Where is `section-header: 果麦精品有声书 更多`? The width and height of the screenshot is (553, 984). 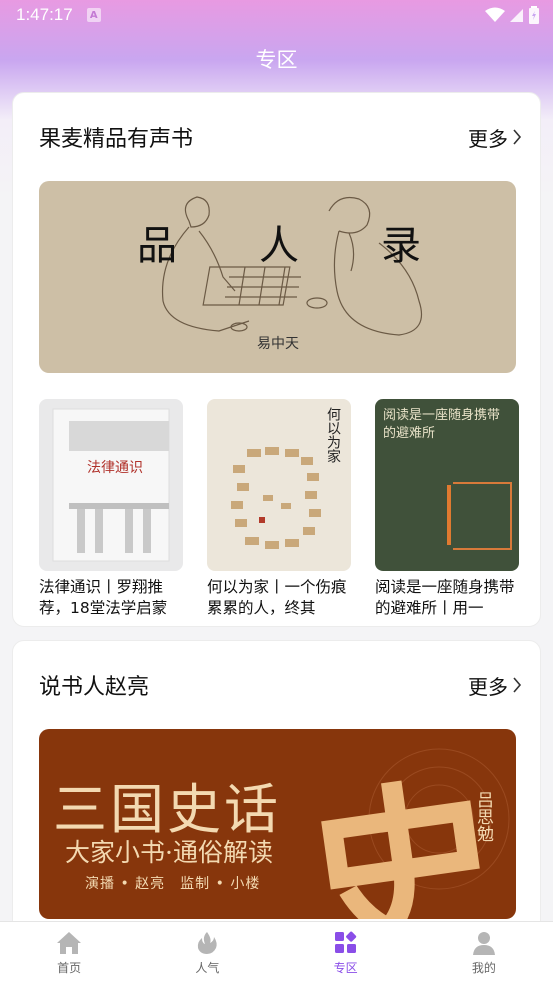 section-header: 果麦精品有声书 更多 is located at coordinates (280, 137).